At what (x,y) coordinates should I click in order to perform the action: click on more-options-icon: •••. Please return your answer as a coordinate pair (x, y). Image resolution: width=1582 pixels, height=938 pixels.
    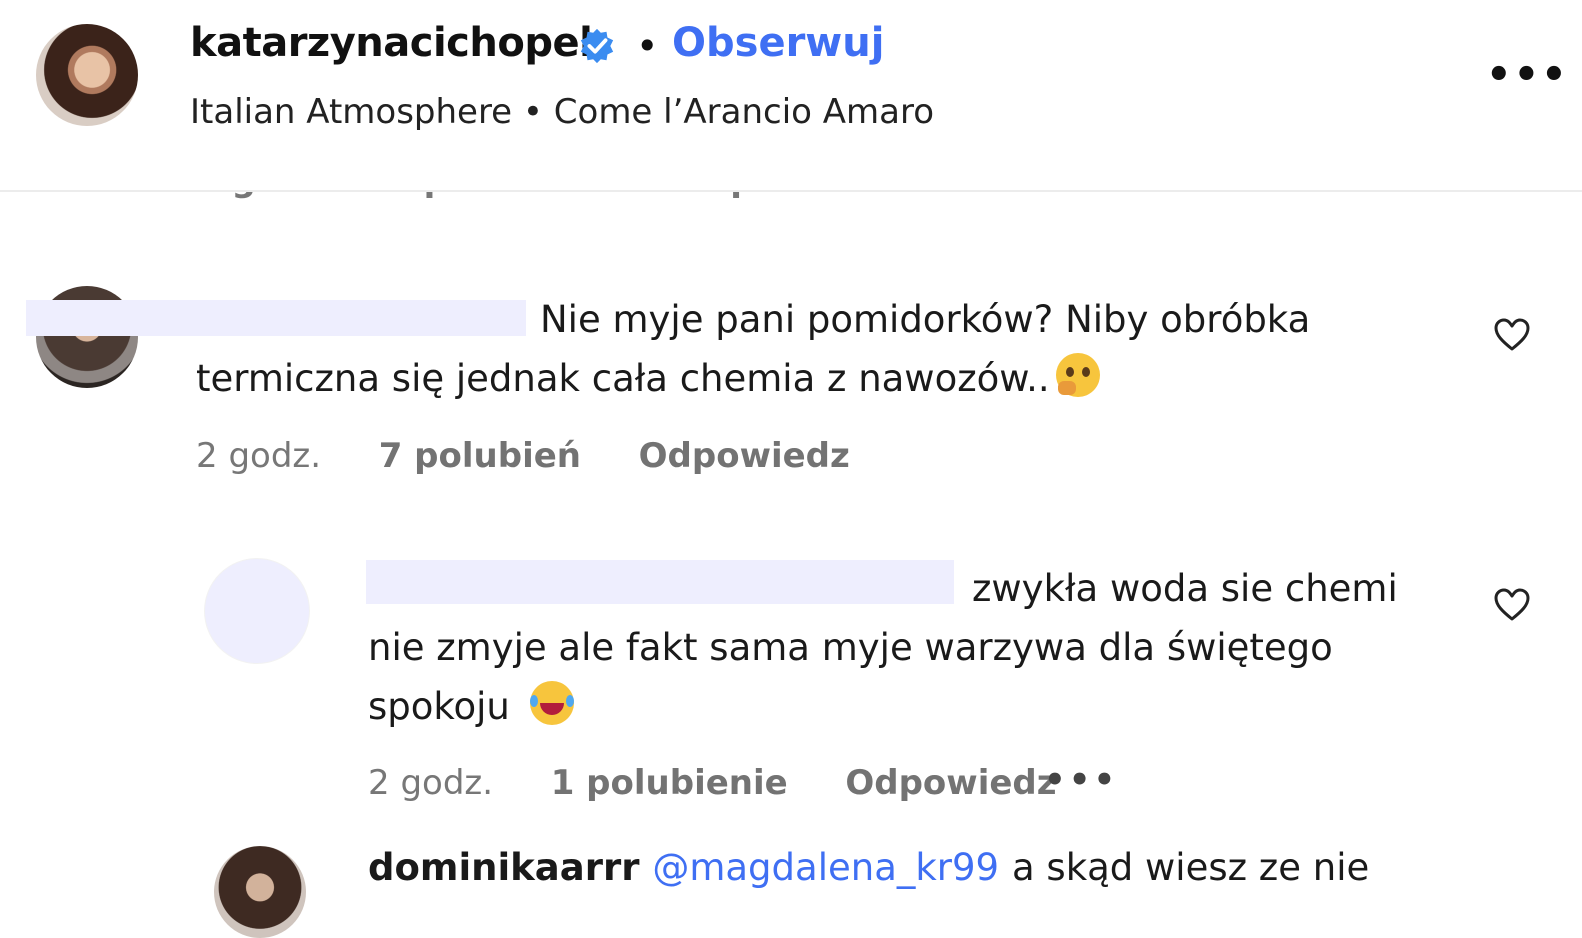
    Looking at the image, I should click on (1527, 75).